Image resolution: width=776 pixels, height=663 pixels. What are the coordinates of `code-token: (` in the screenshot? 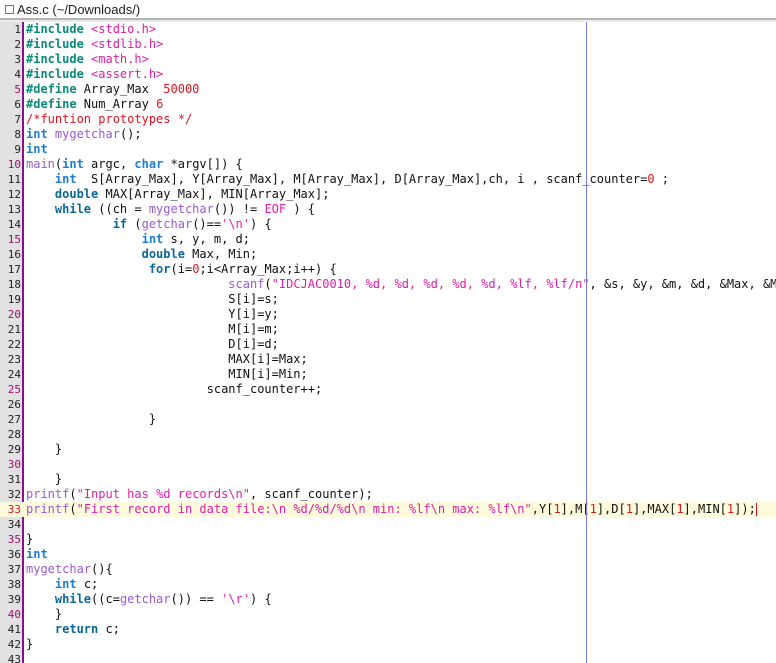 It's located at (268, 284).